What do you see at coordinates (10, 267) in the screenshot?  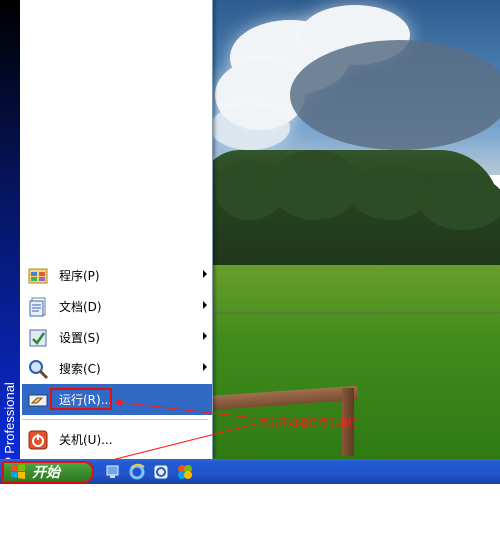 I see `start-menu-banner: Windows XP Professional` at bounding box center [10, 267].